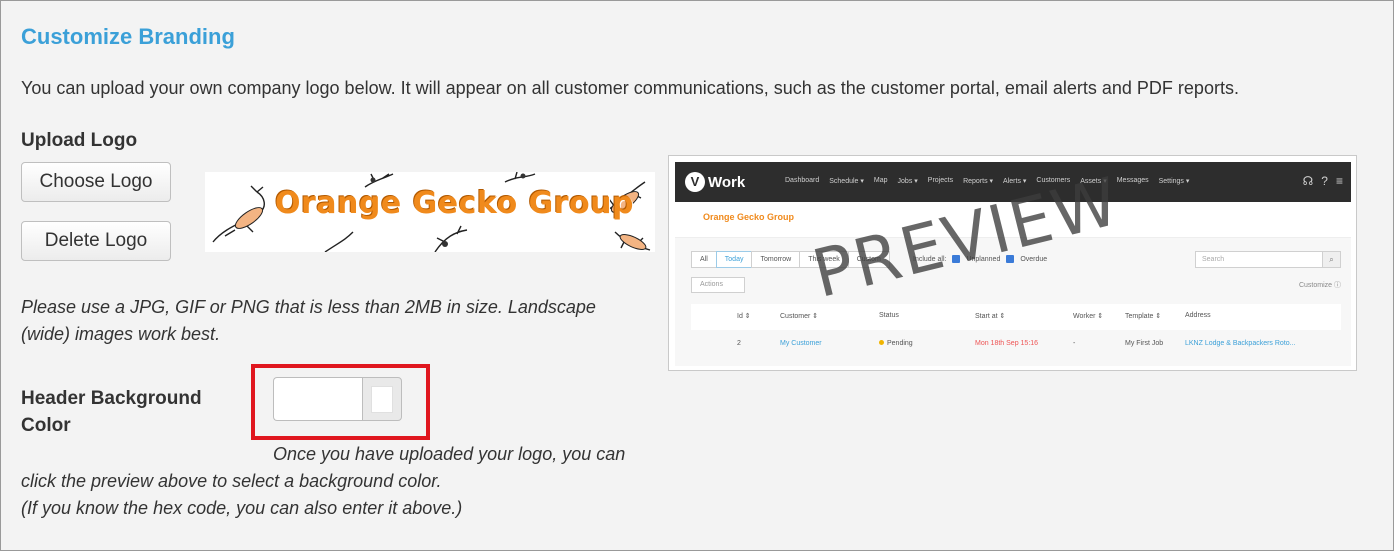 The width and height of the screenshot is (1394, 551). I want to click on preview-nav-item: Reports ▾, so click(978, 181).